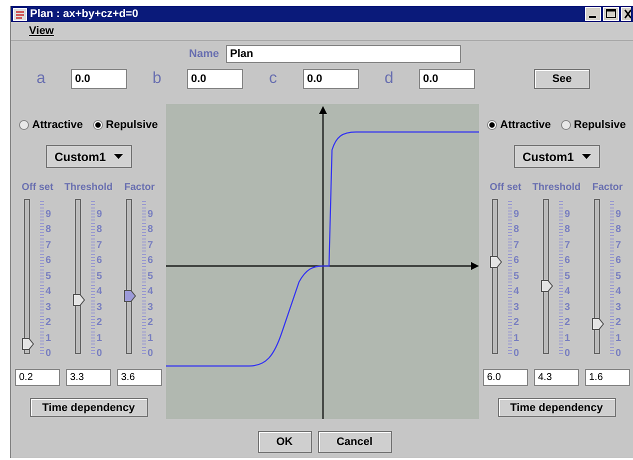  What do you see at coordinates (41, 79) in the screenshot?
I see `coefficient-label: a` at bounding box center [41, 79].